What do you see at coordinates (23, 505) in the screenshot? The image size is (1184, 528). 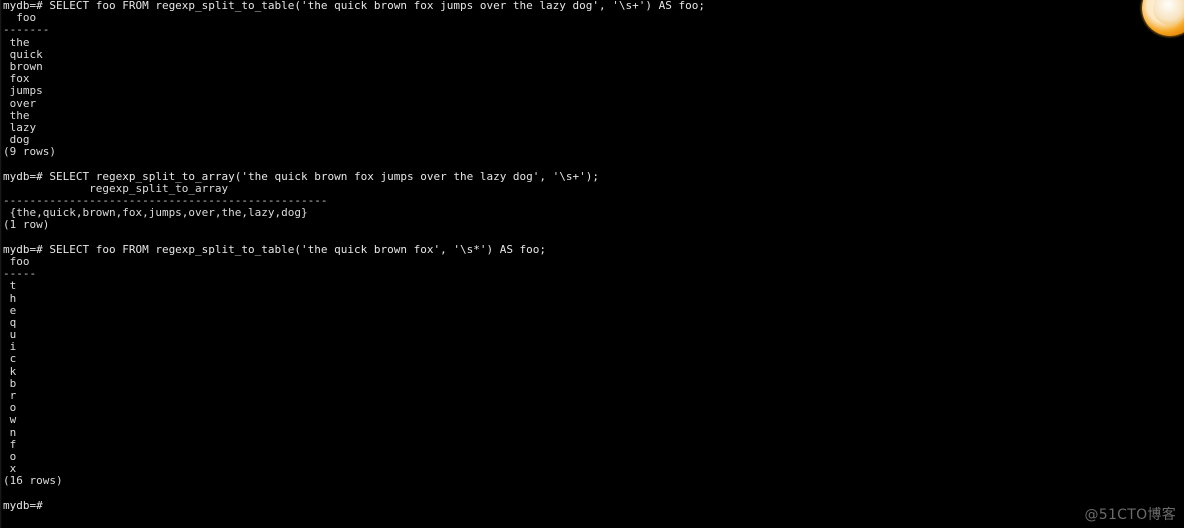 I see `terminal-line-prompt: mydb=#` at bounding box center [23, 505].